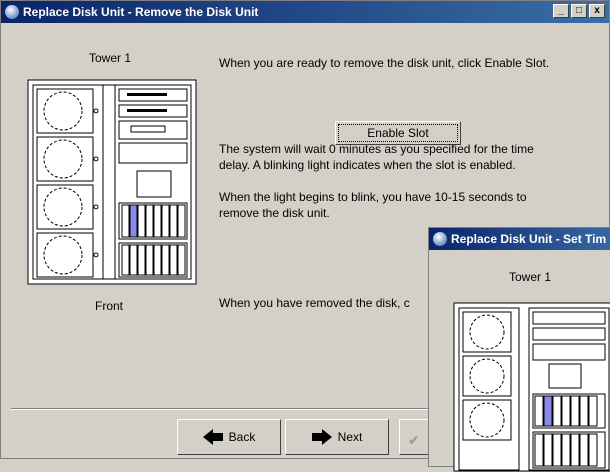  I want to click on tower-label: Tower 1, so click(110, 58).